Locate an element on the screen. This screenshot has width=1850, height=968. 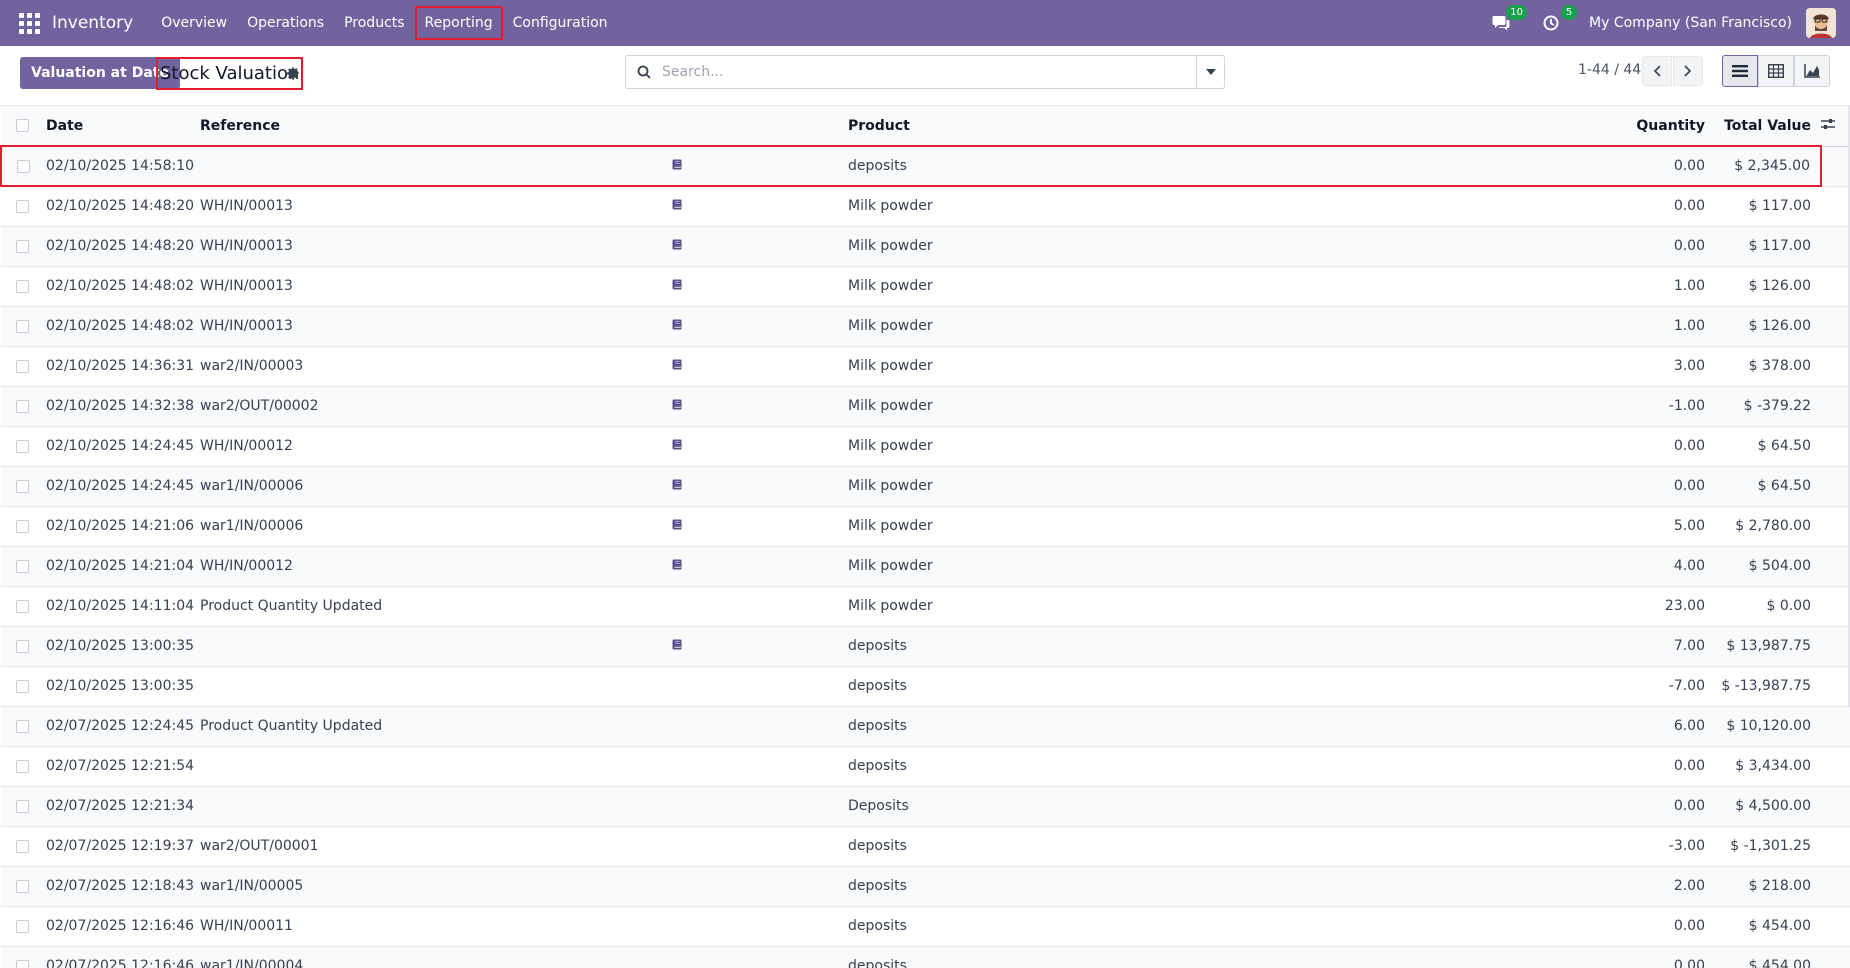
chat-icon: 10 is located at coordinates (1508, 20).